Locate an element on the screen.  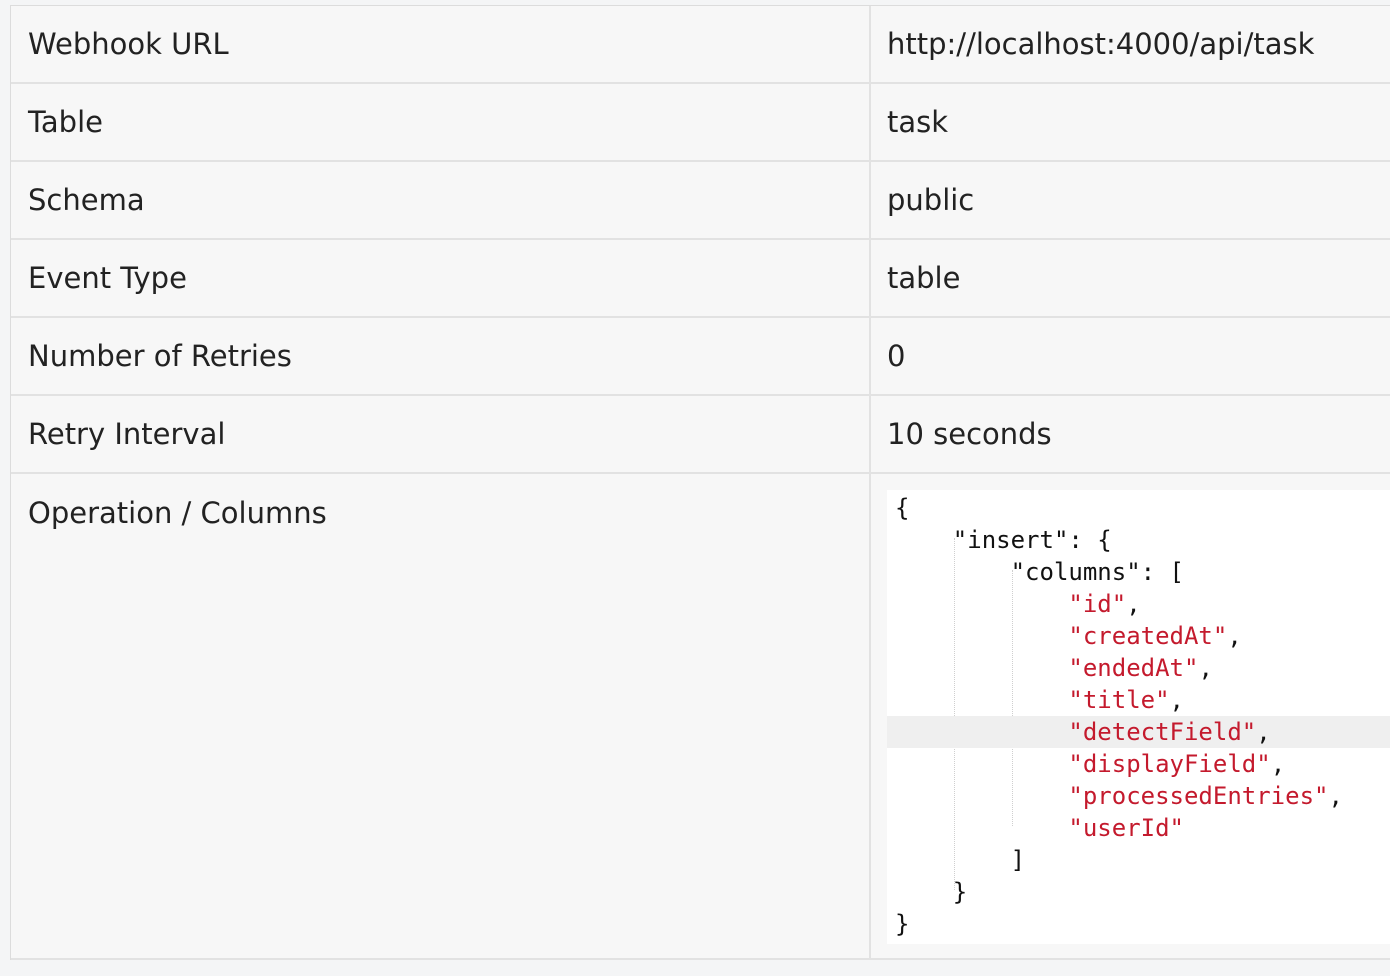
label-event-type: Event Type is located at coordinates (441, 278).